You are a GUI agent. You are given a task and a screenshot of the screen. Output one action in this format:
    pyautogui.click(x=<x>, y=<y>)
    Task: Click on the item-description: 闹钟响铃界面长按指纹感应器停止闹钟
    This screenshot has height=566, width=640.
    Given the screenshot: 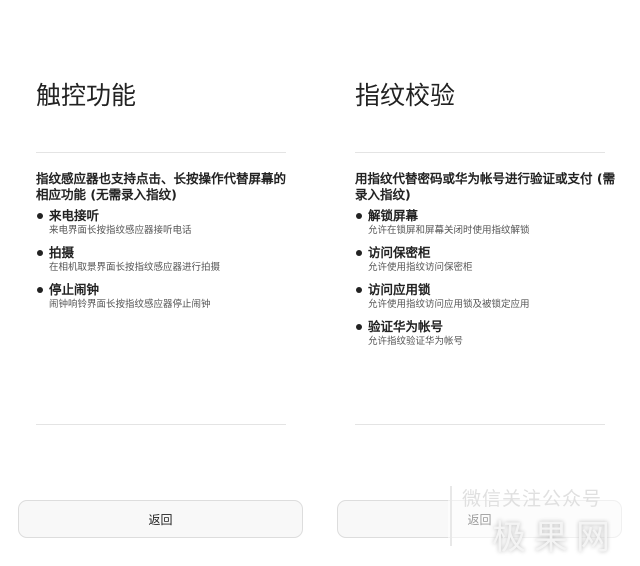 What is the action you would take?
    pyautogui.click(x=130, y=304)
    